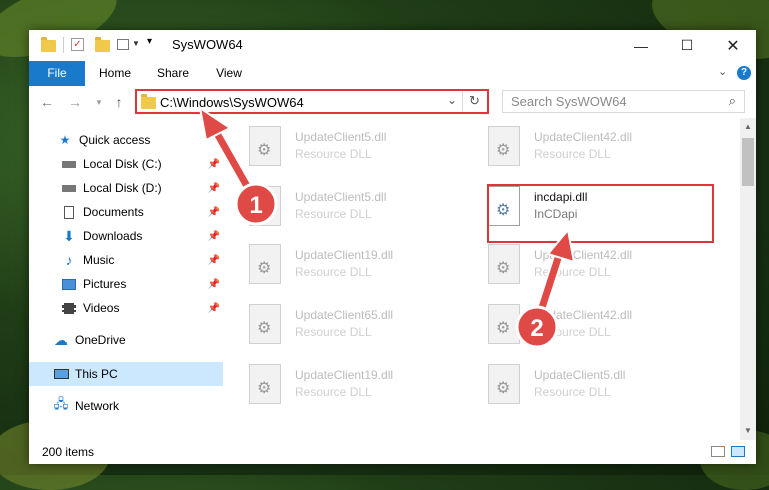 Image resolution: width=769 pixels, height=490 pixels. I want to click on chevron-down-icon: ⌄, so click(452, 100).